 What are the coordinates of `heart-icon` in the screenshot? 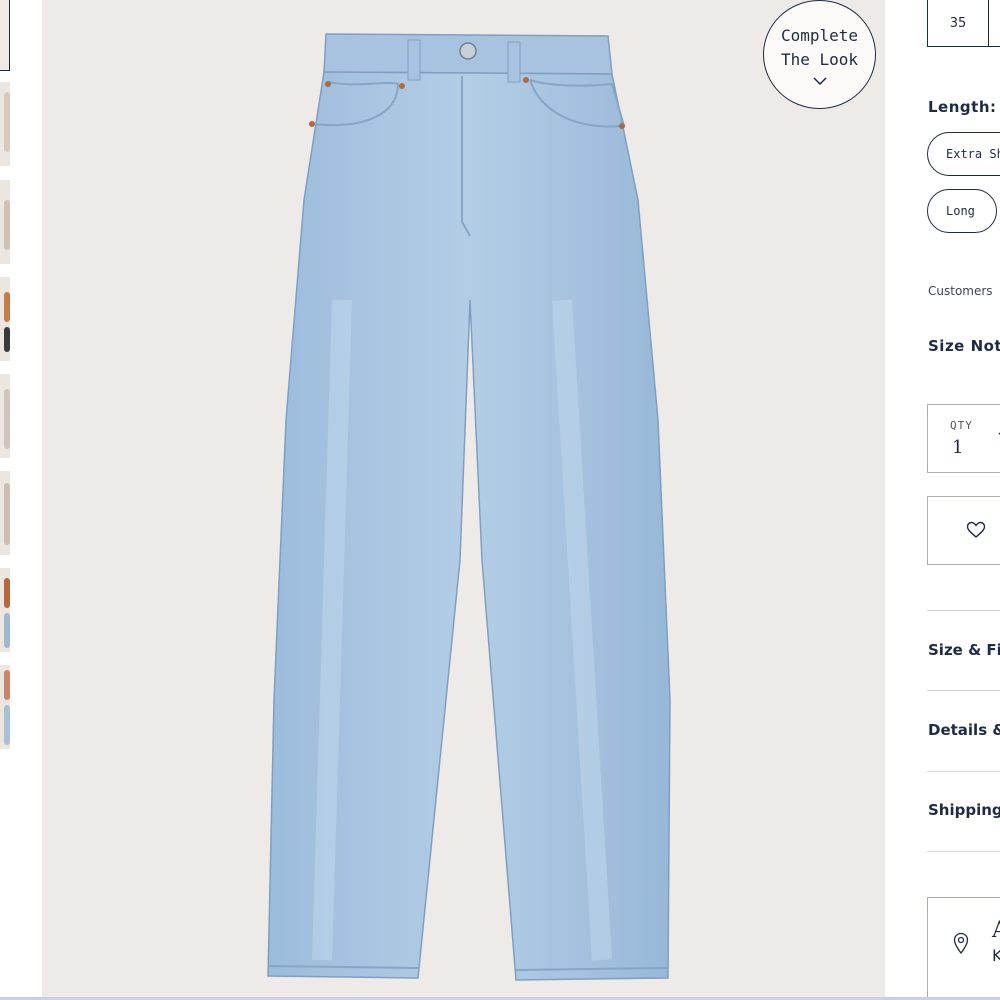 It's located at (976, 529).